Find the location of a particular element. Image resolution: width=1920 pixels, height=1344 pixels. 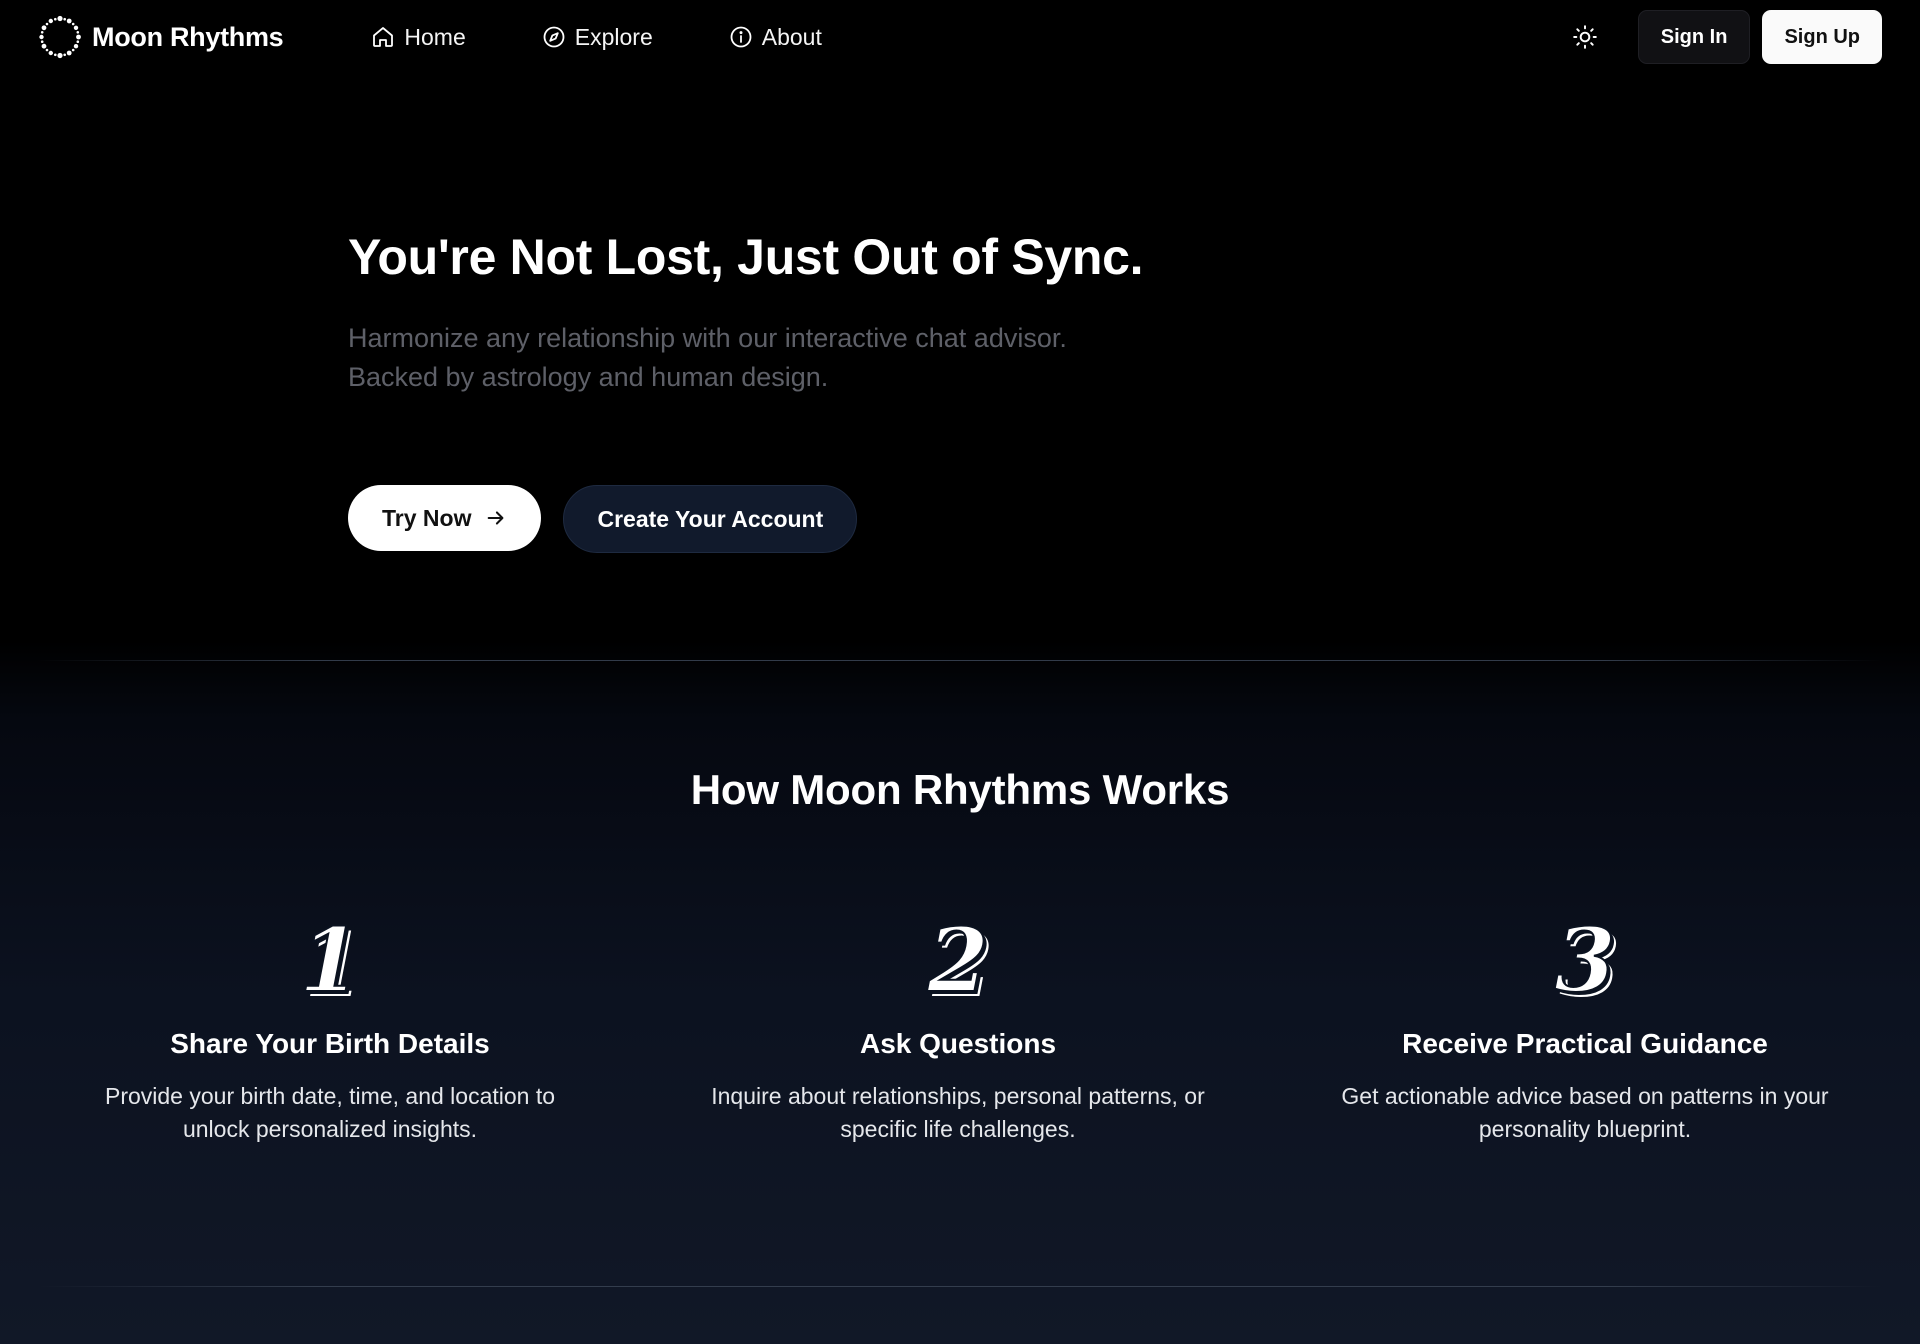

main-nav: Home Explore About is located at coordinates (596, 37).